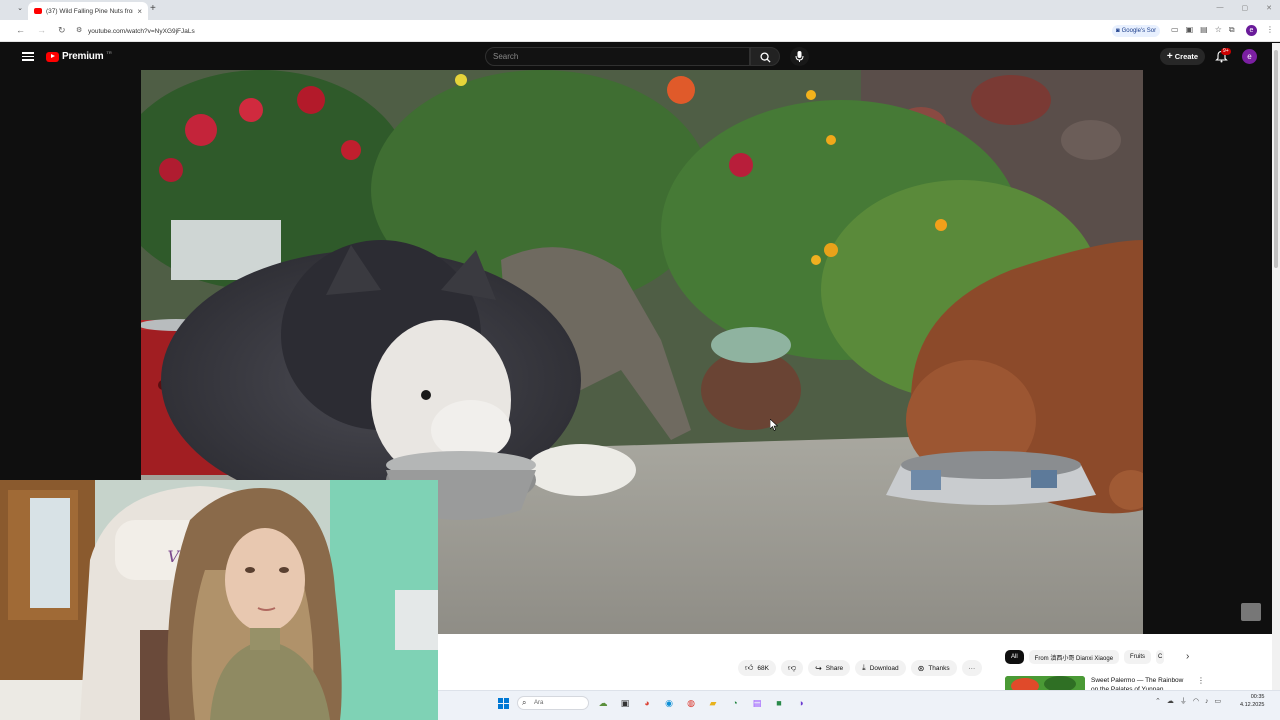  What do you see at coordinates (1175, 30) in the screenshot?
I see `cast-icon: ▭` at bounding box center [1175, 30].